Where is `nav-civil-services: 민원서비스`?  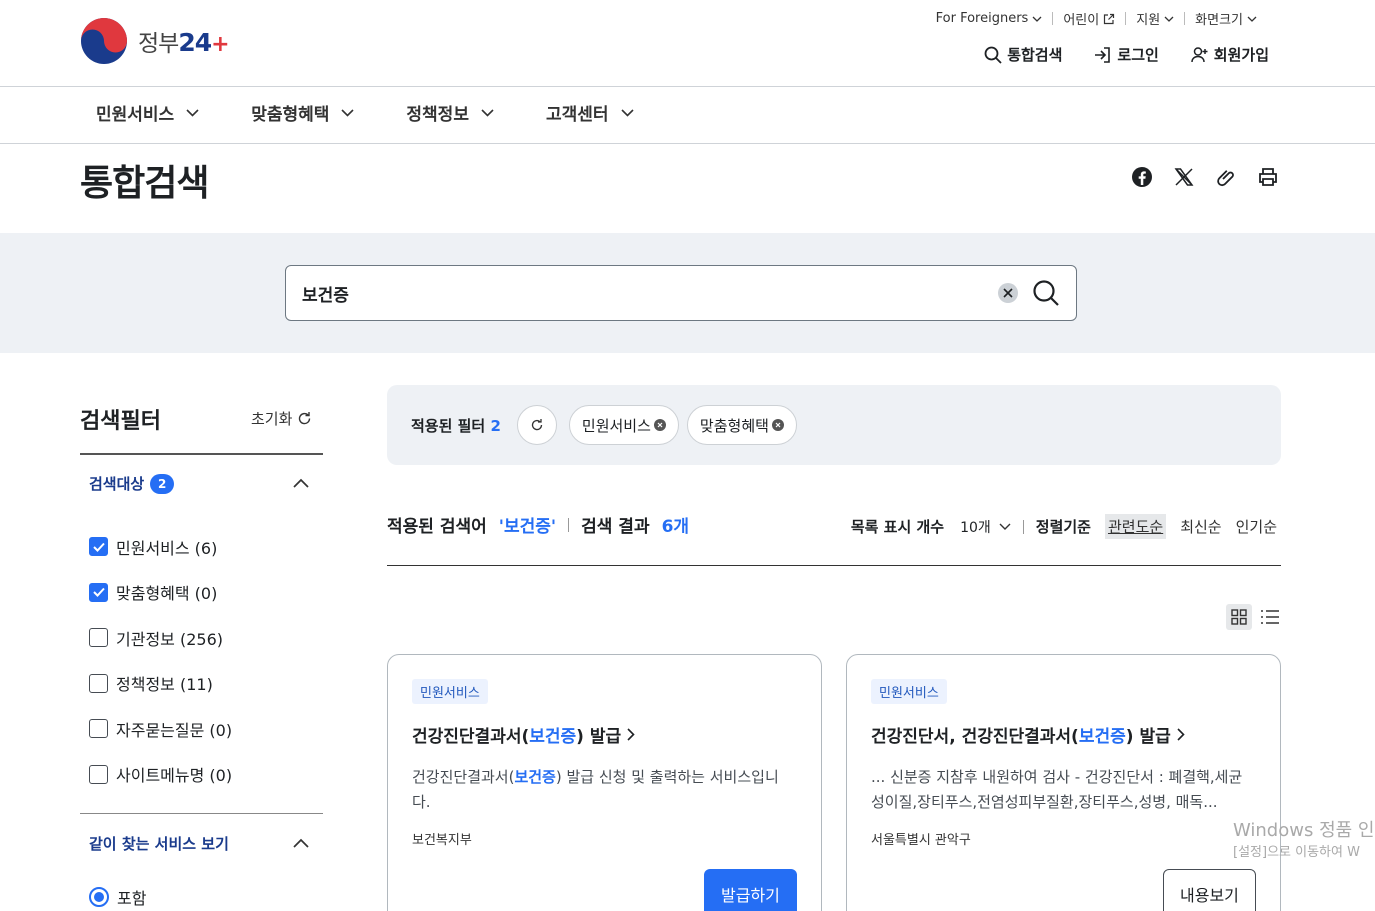
nav-civil-services: 민원서비스 is located at coordinates (147, 112).